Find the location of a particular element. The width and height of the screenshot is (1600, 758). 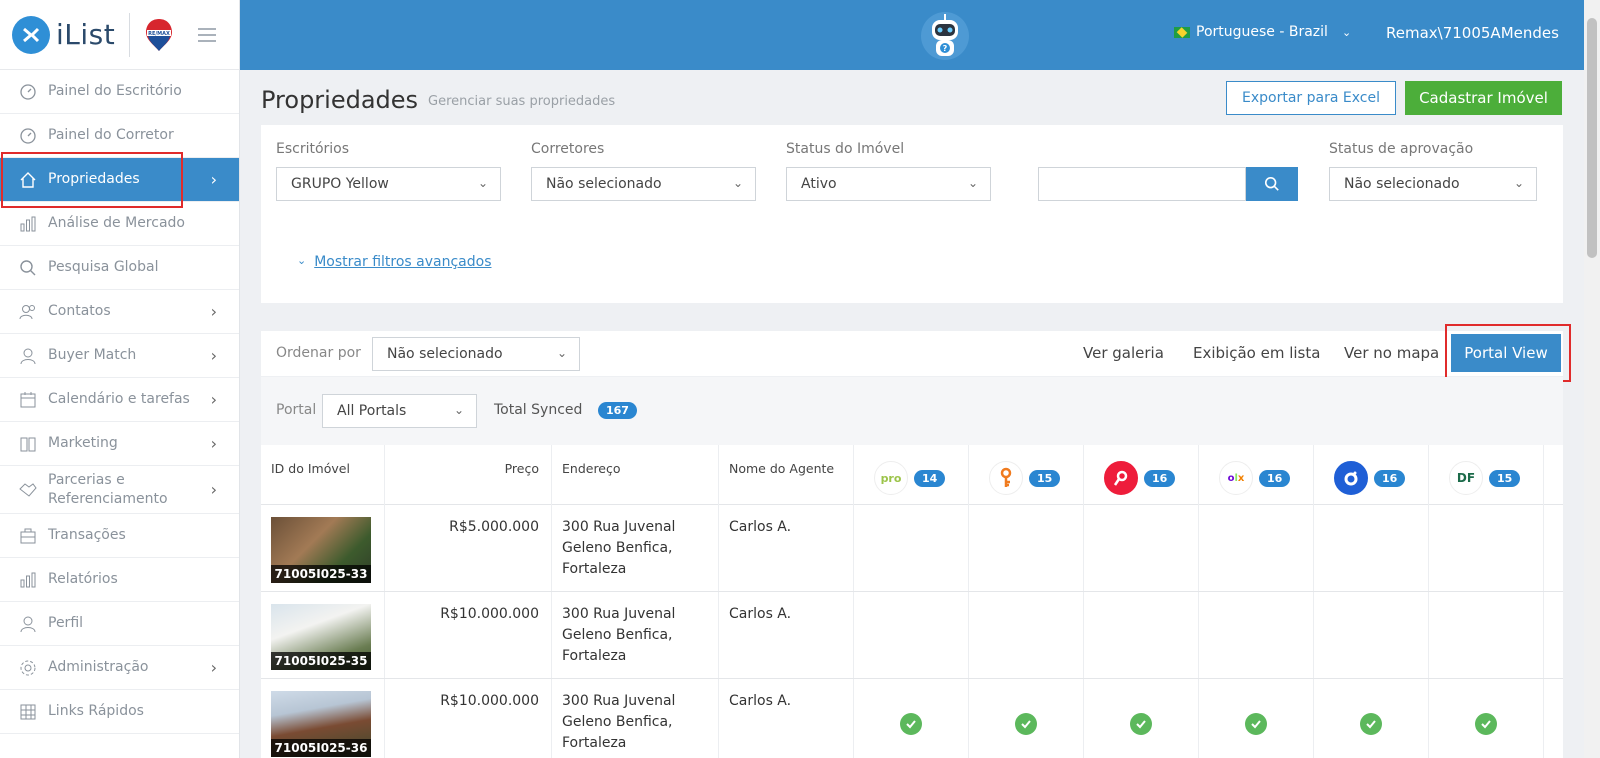

col-price: Preço is located at coordinates (468, 475).